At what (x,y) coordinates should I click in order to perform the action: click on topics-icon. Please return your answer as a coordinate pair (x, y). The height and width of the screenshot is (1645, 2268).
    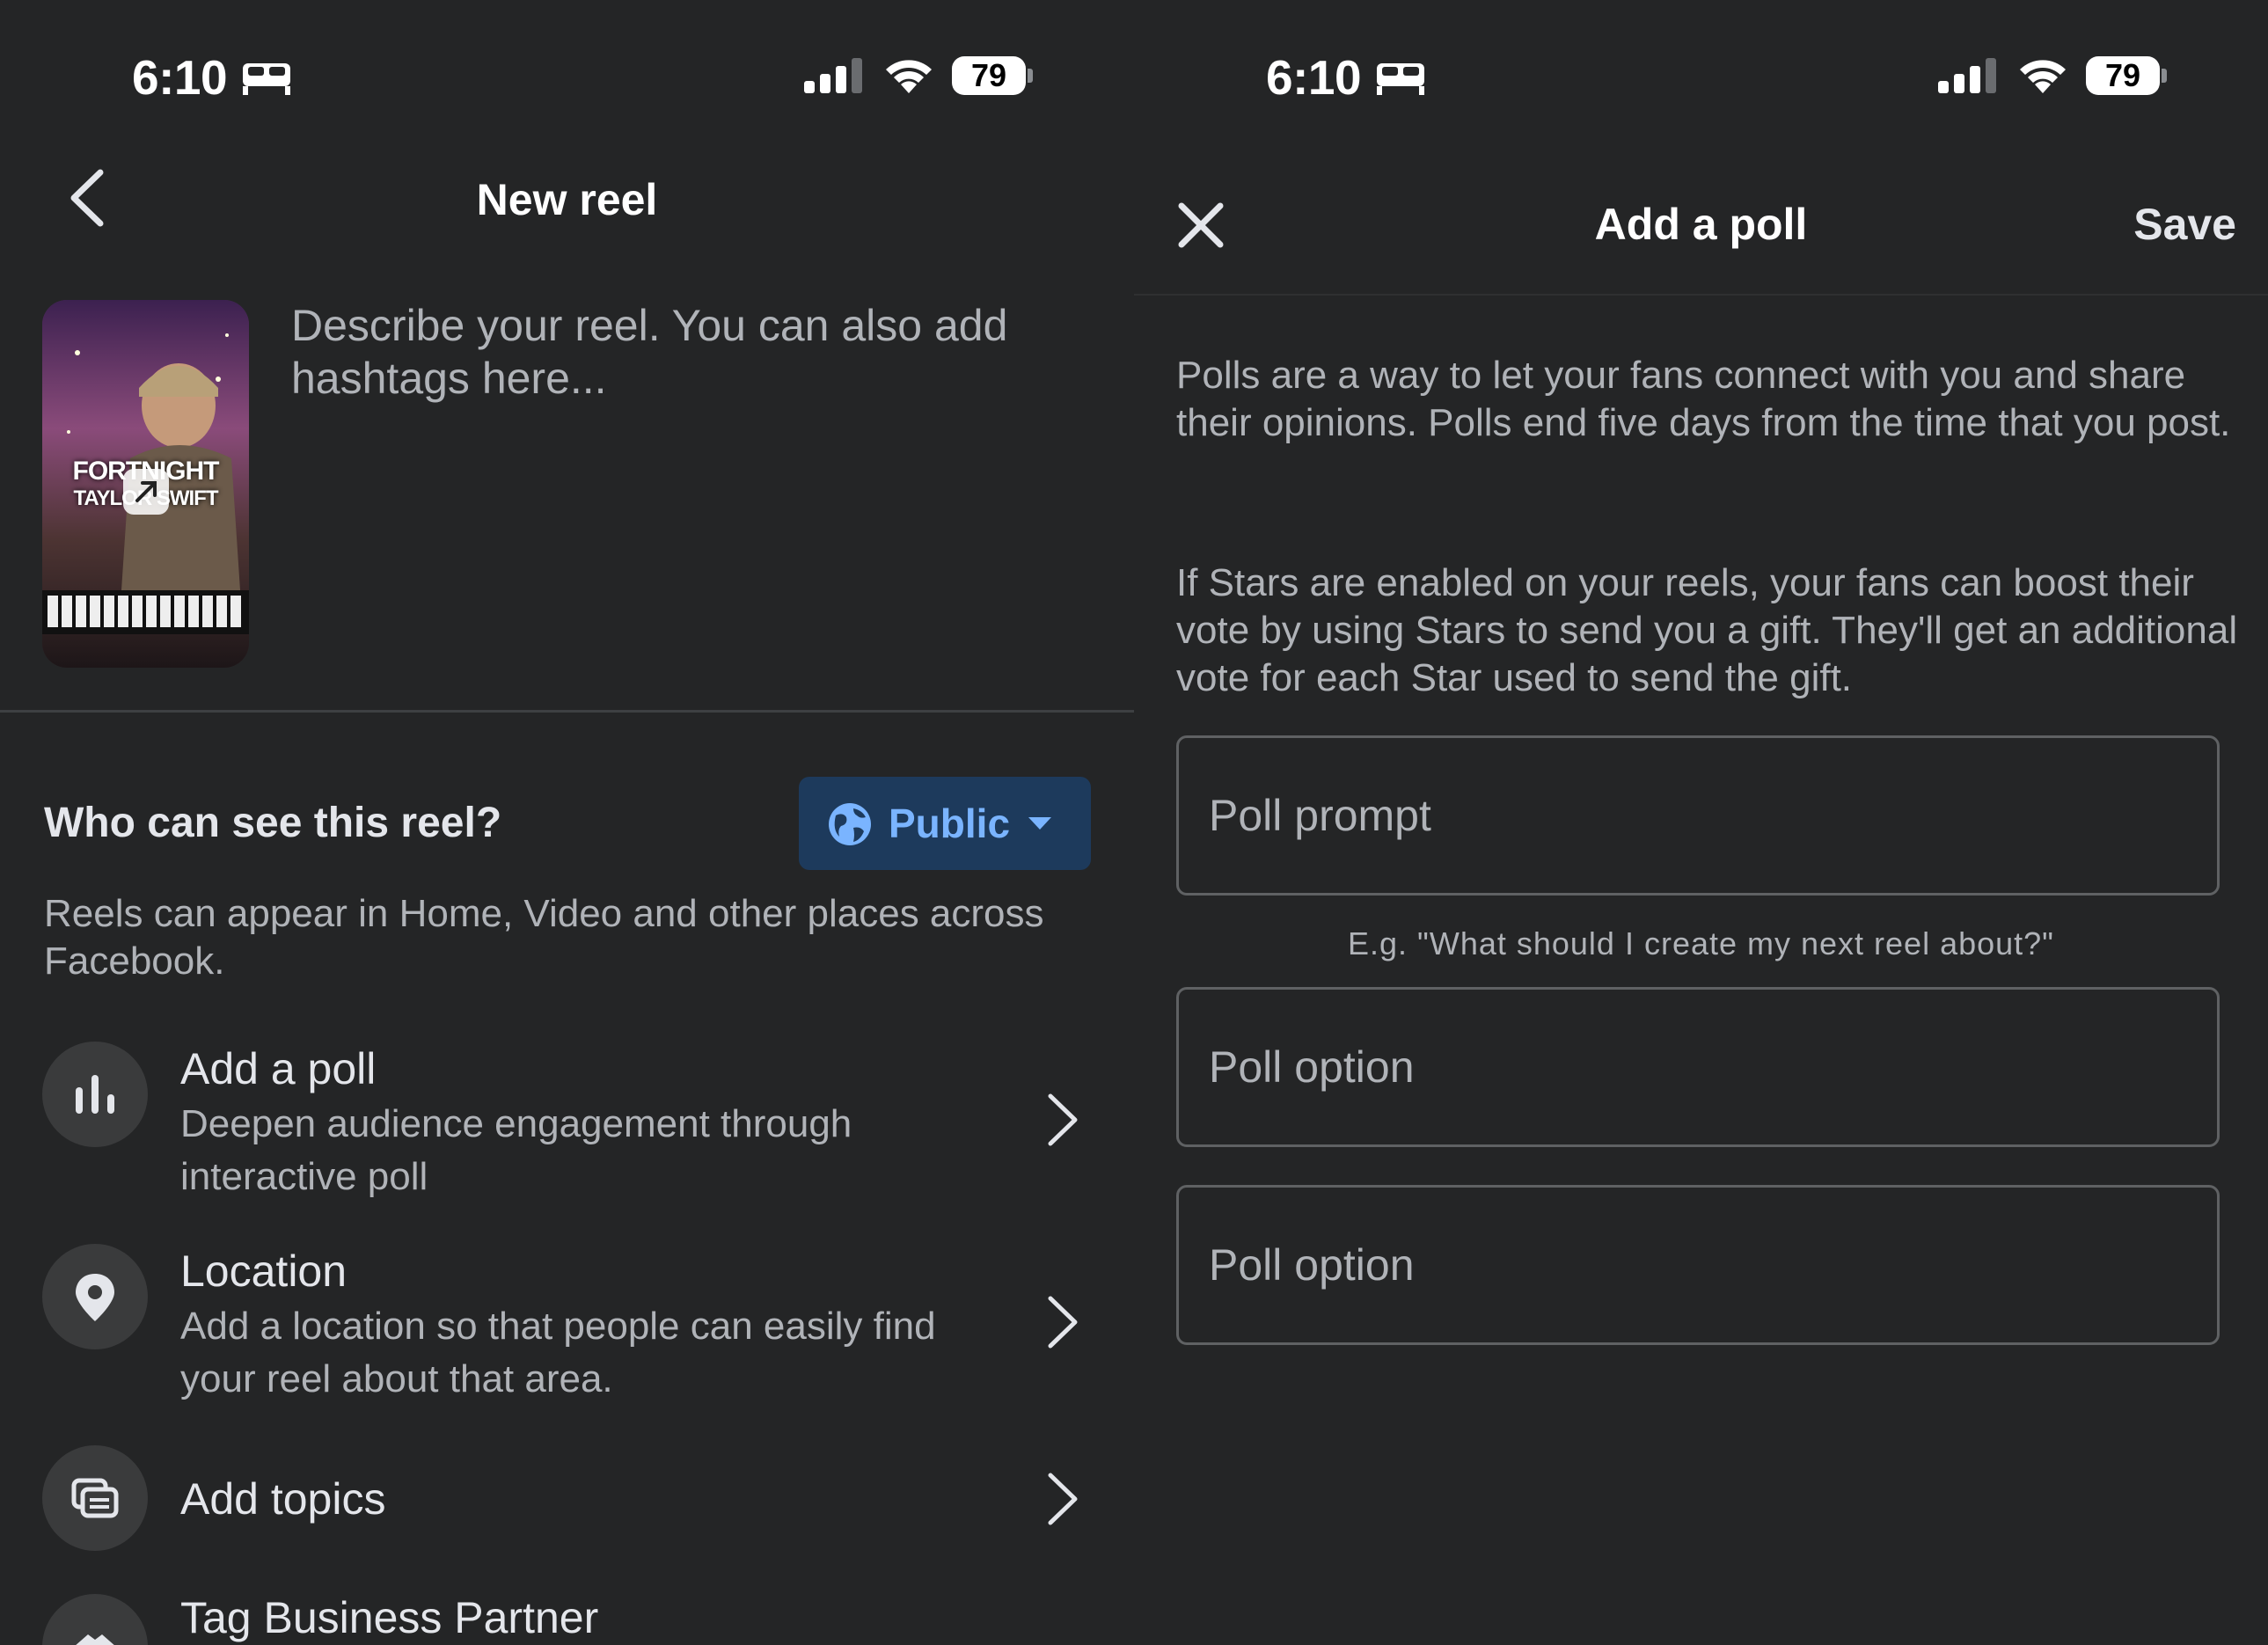
    Looking at the image, I should click on (95, 1498).